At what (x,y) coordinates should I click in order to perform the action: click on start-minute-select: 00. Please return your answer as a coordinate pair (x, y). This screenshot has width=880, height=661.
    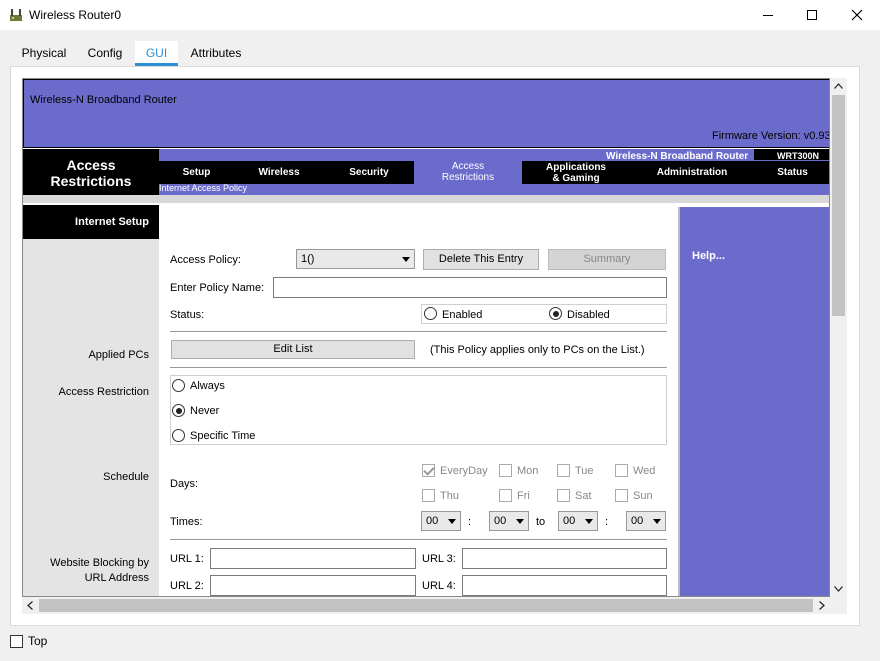
    Looking at the image, I should click on (509, 521).